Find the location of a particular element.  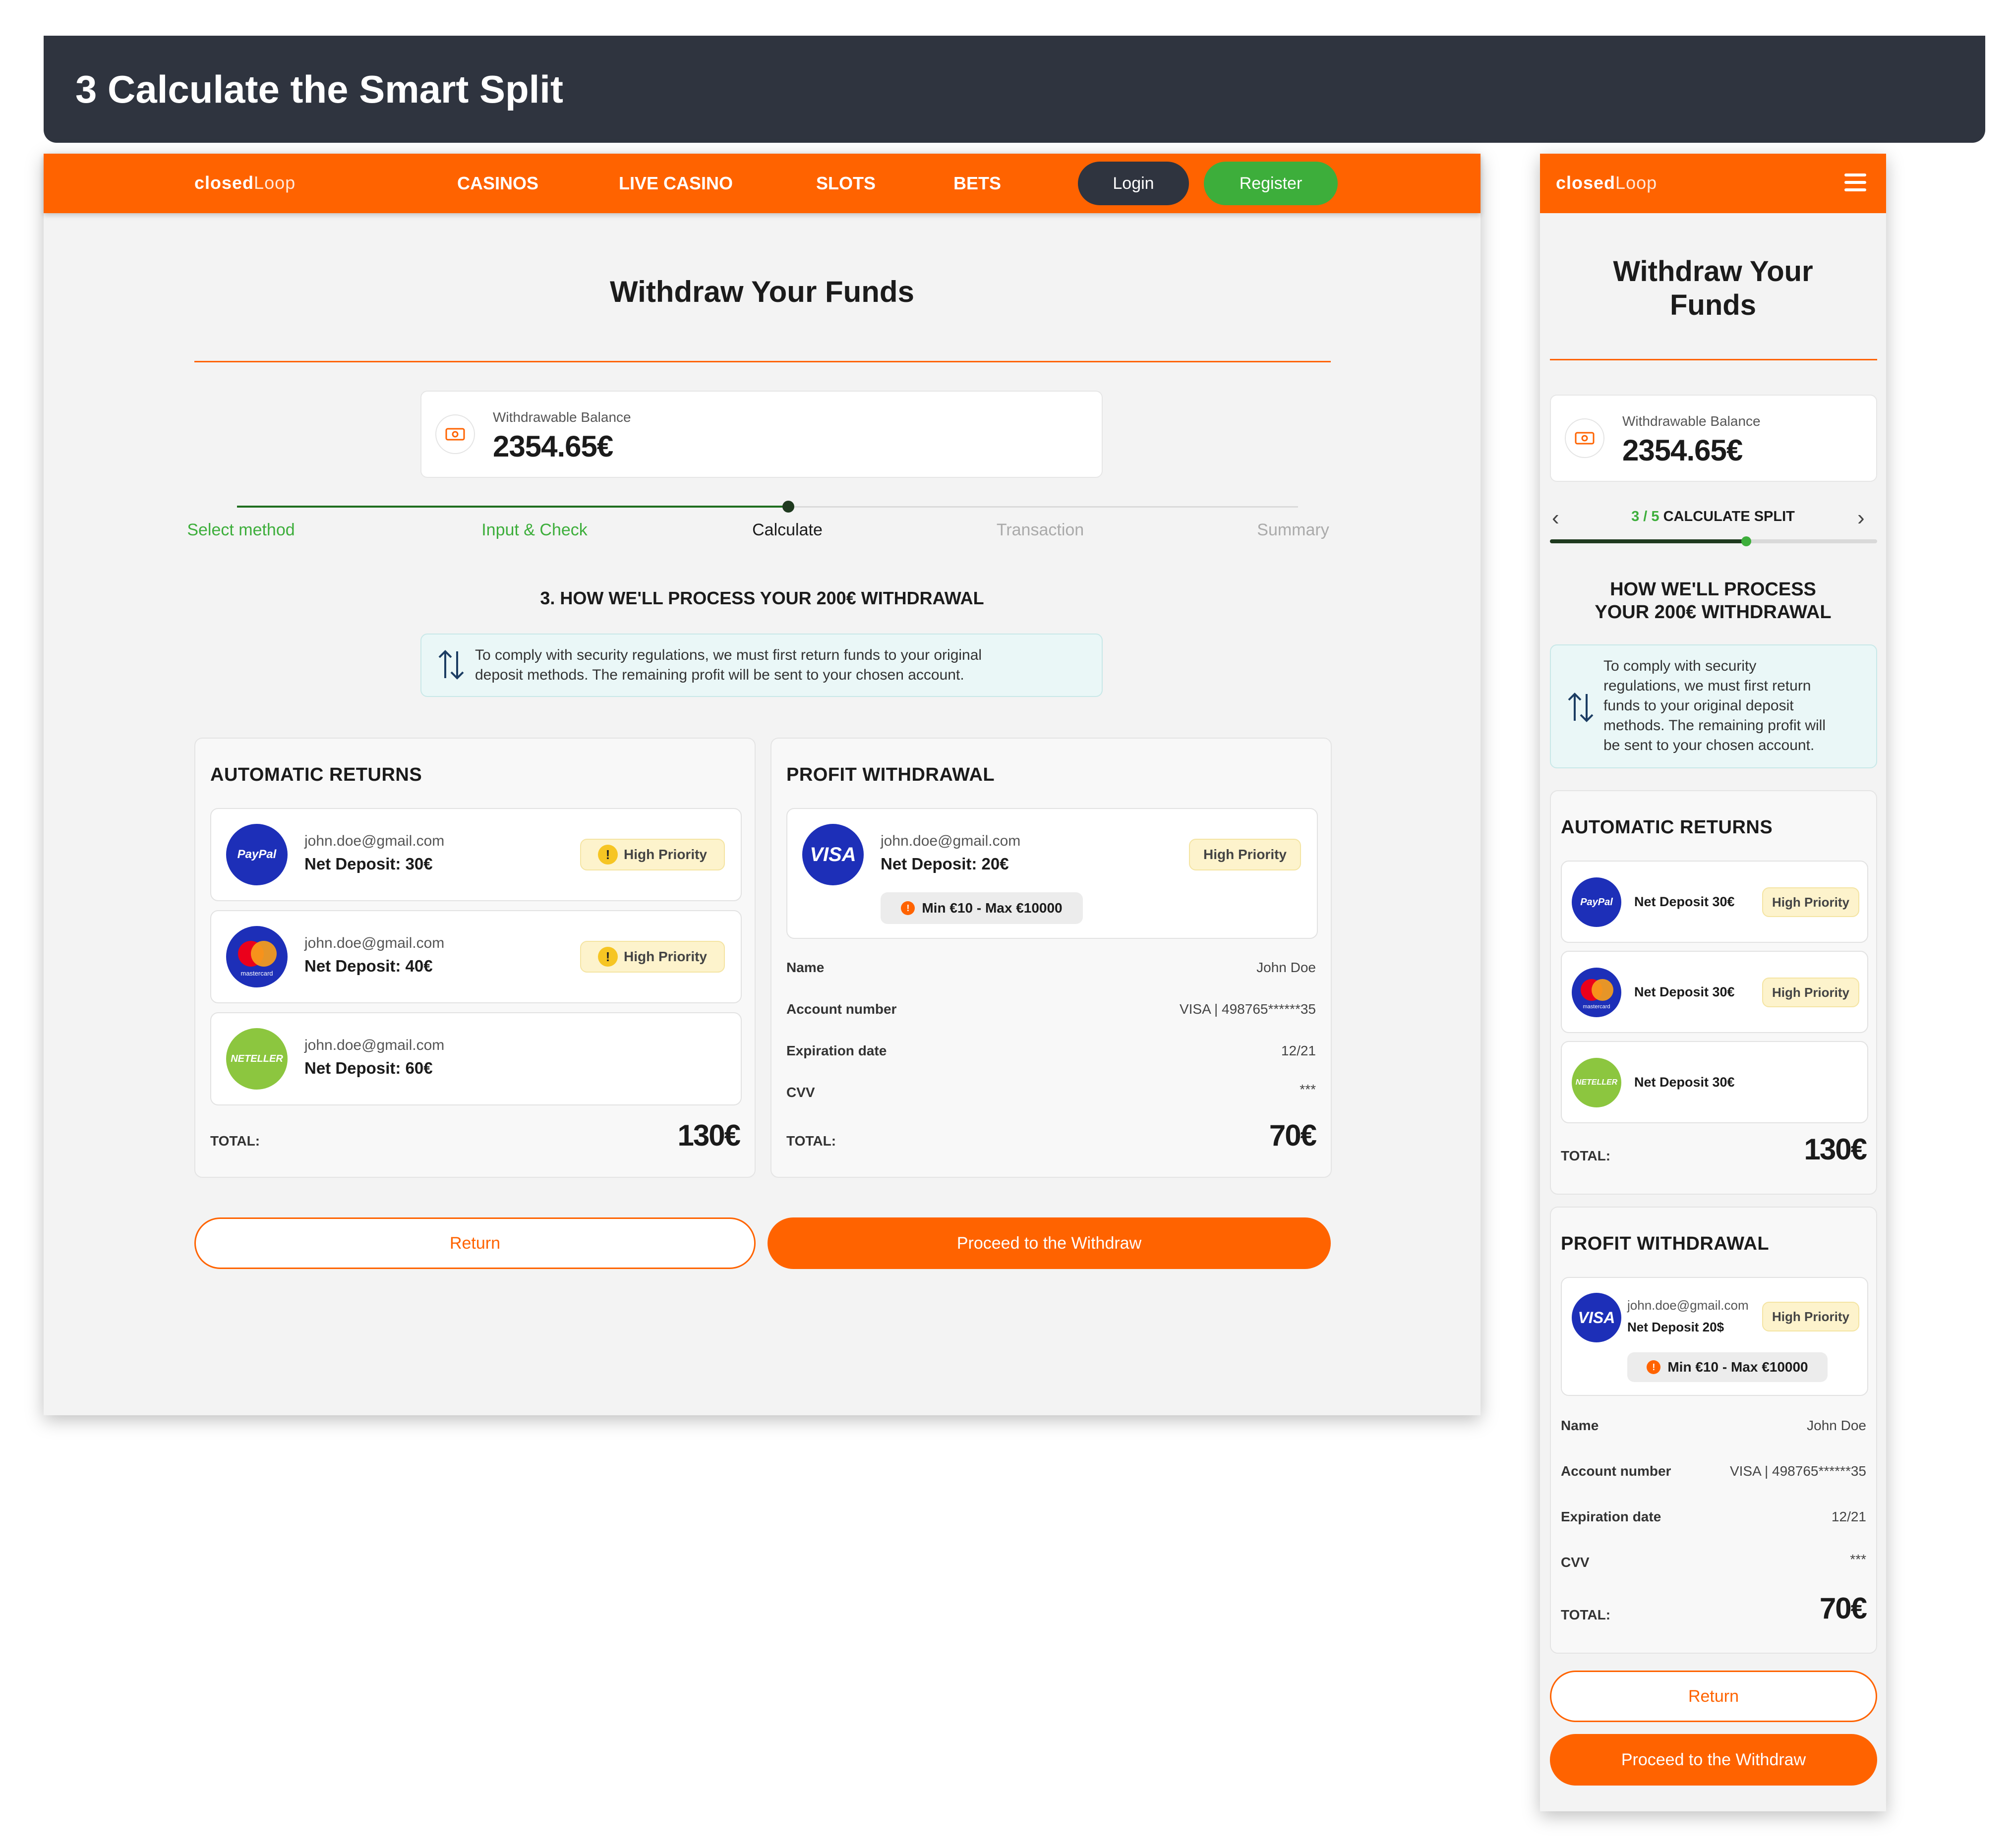

mobile-automatic-title: AUTOMATIC RETURNS is located at coordinates (1667, 827).